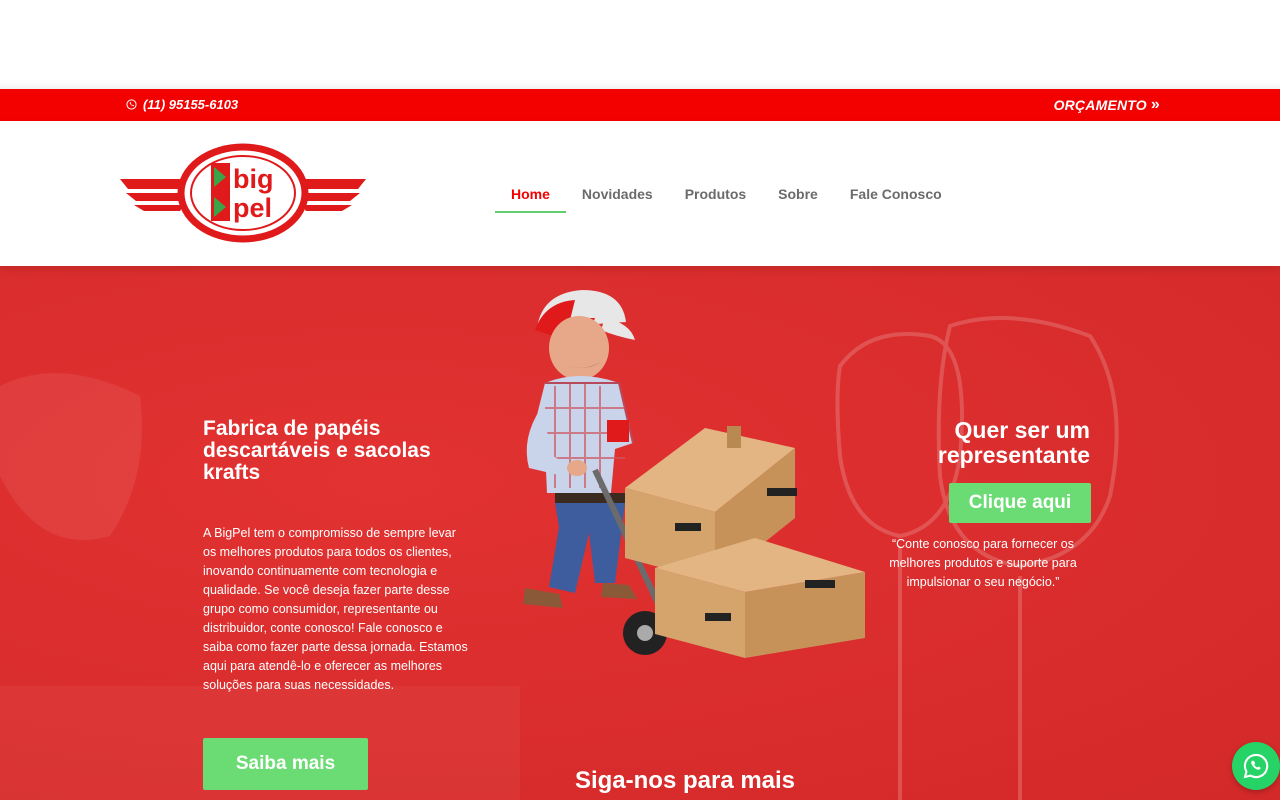  I want to click on double-chevron-right-icon: », so click(1155, 104).